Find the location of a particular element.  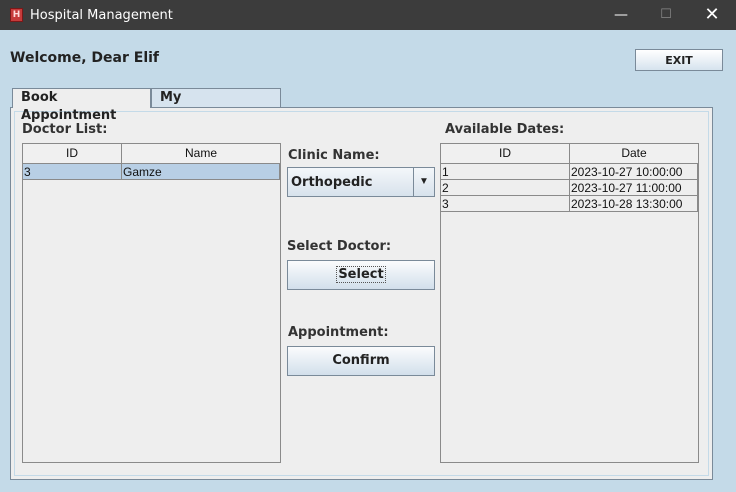

dates-table-header: ID Date is located at coordinates (569, 154).